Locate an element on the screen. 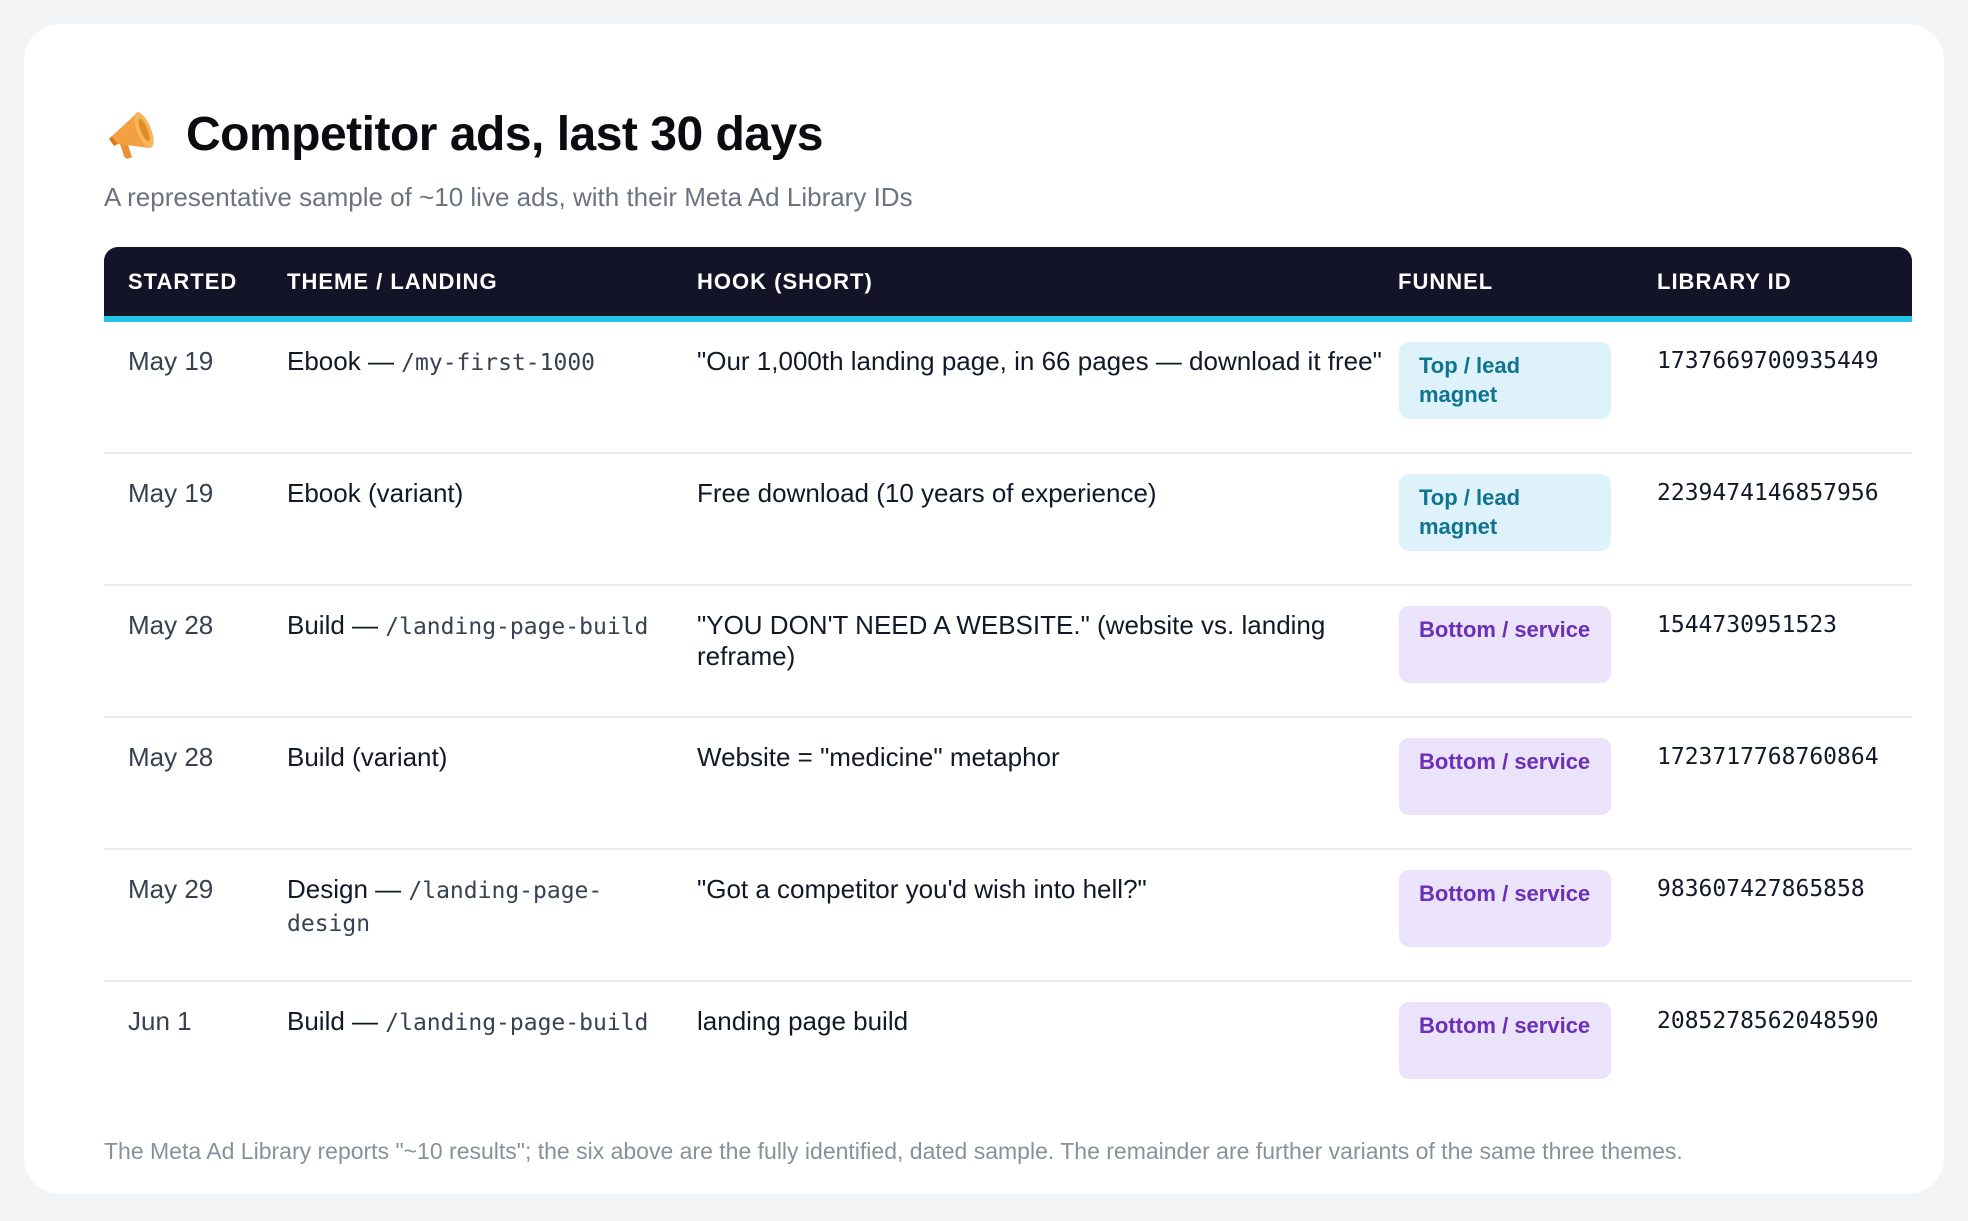  started-date: Jun 1 is located at coordinates (160, 1021).